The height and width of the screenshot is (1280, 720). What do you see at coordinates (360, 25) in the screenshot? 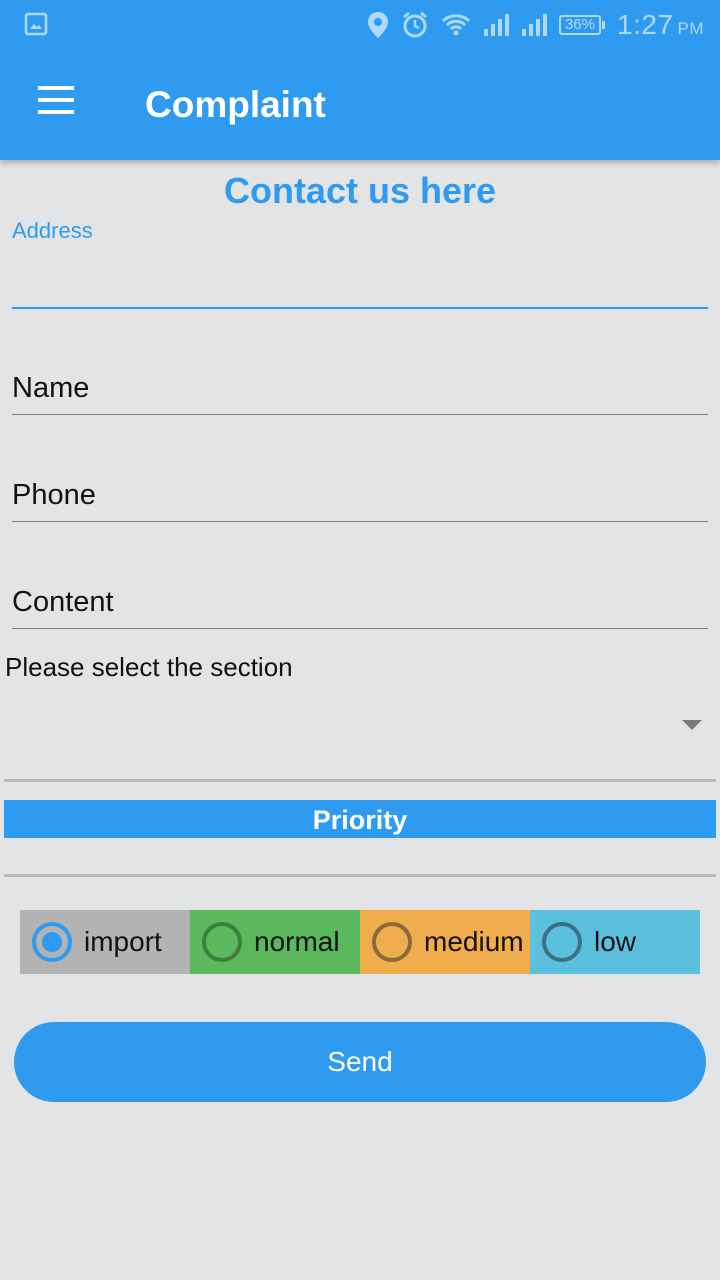
I see `status-bar: 36% 1:27 PM` at bounding box center [360, 25].